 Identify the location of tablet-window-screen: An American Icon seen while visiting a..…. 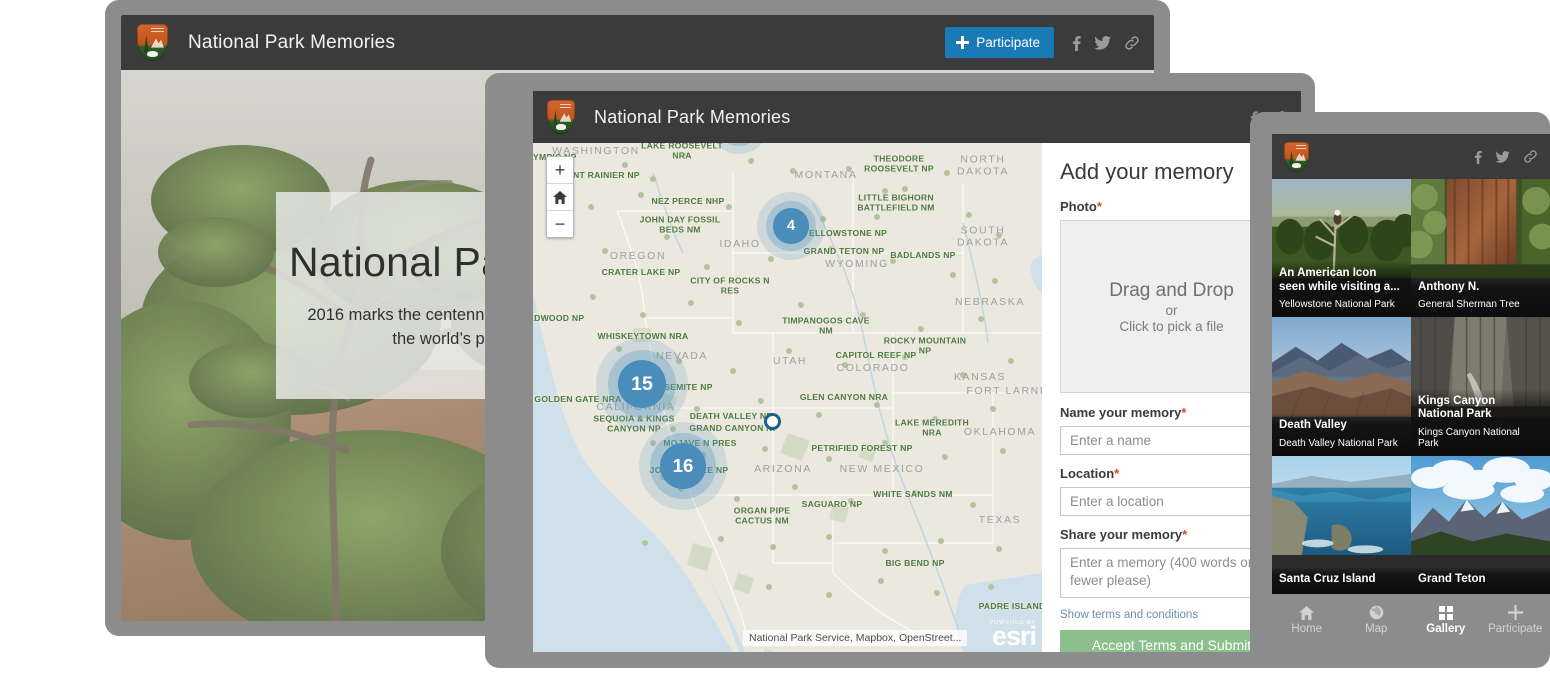
(1411, 390).